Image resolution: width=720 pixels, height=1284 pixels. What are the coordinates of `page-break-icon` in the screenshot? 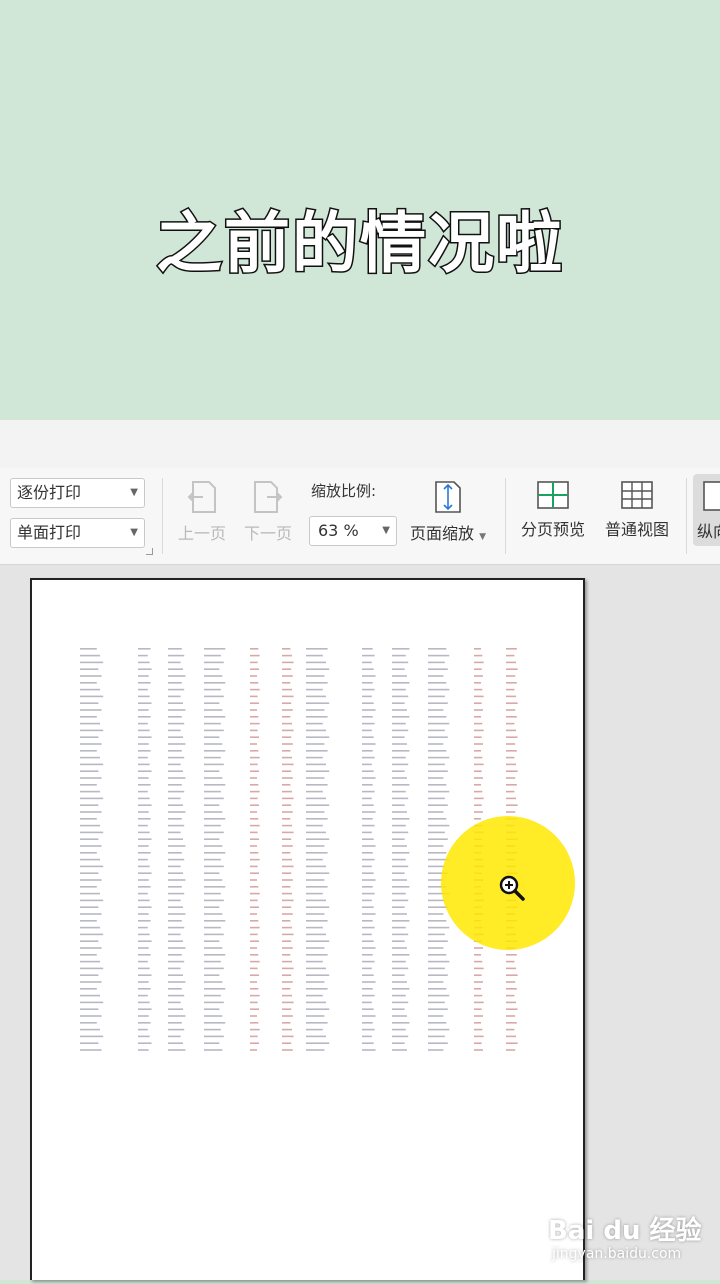 It's located at (553, 495).